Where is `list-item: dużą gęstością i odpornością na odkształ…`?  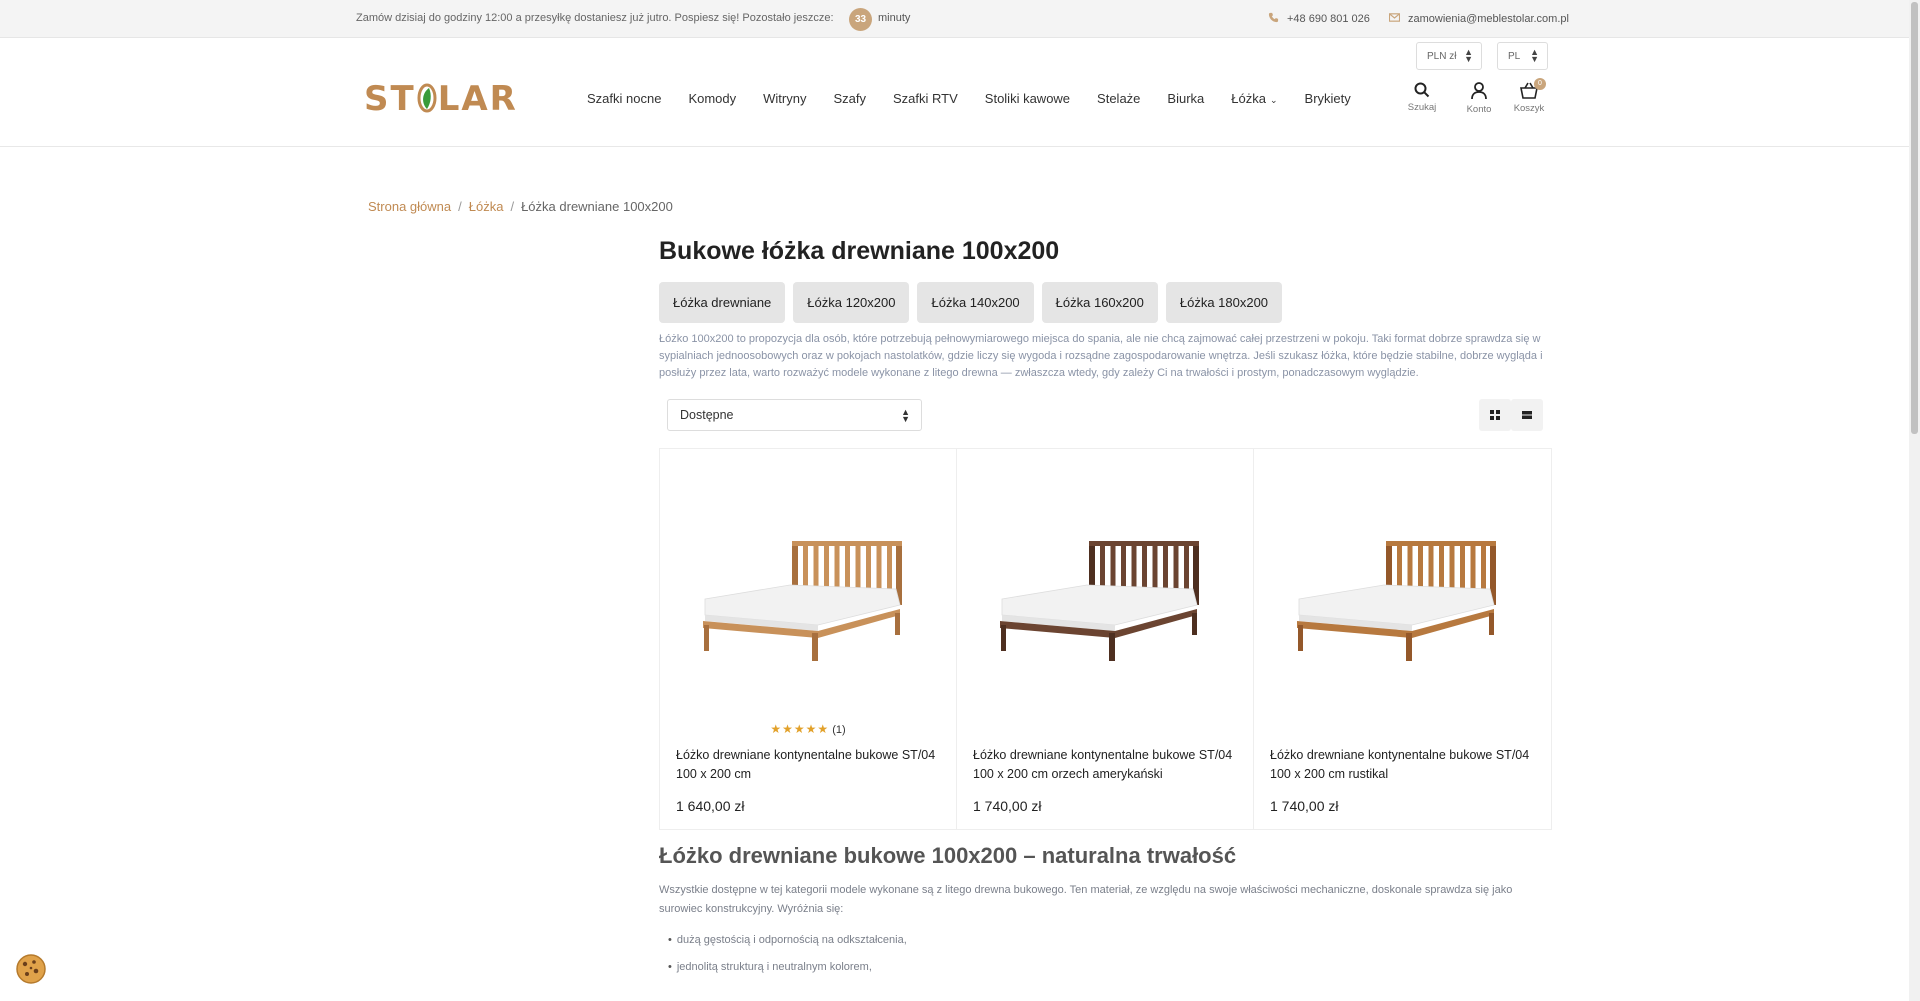
list-item: dużą gęstością i odpornością na odkształ… is located at coordinates (787, 940).